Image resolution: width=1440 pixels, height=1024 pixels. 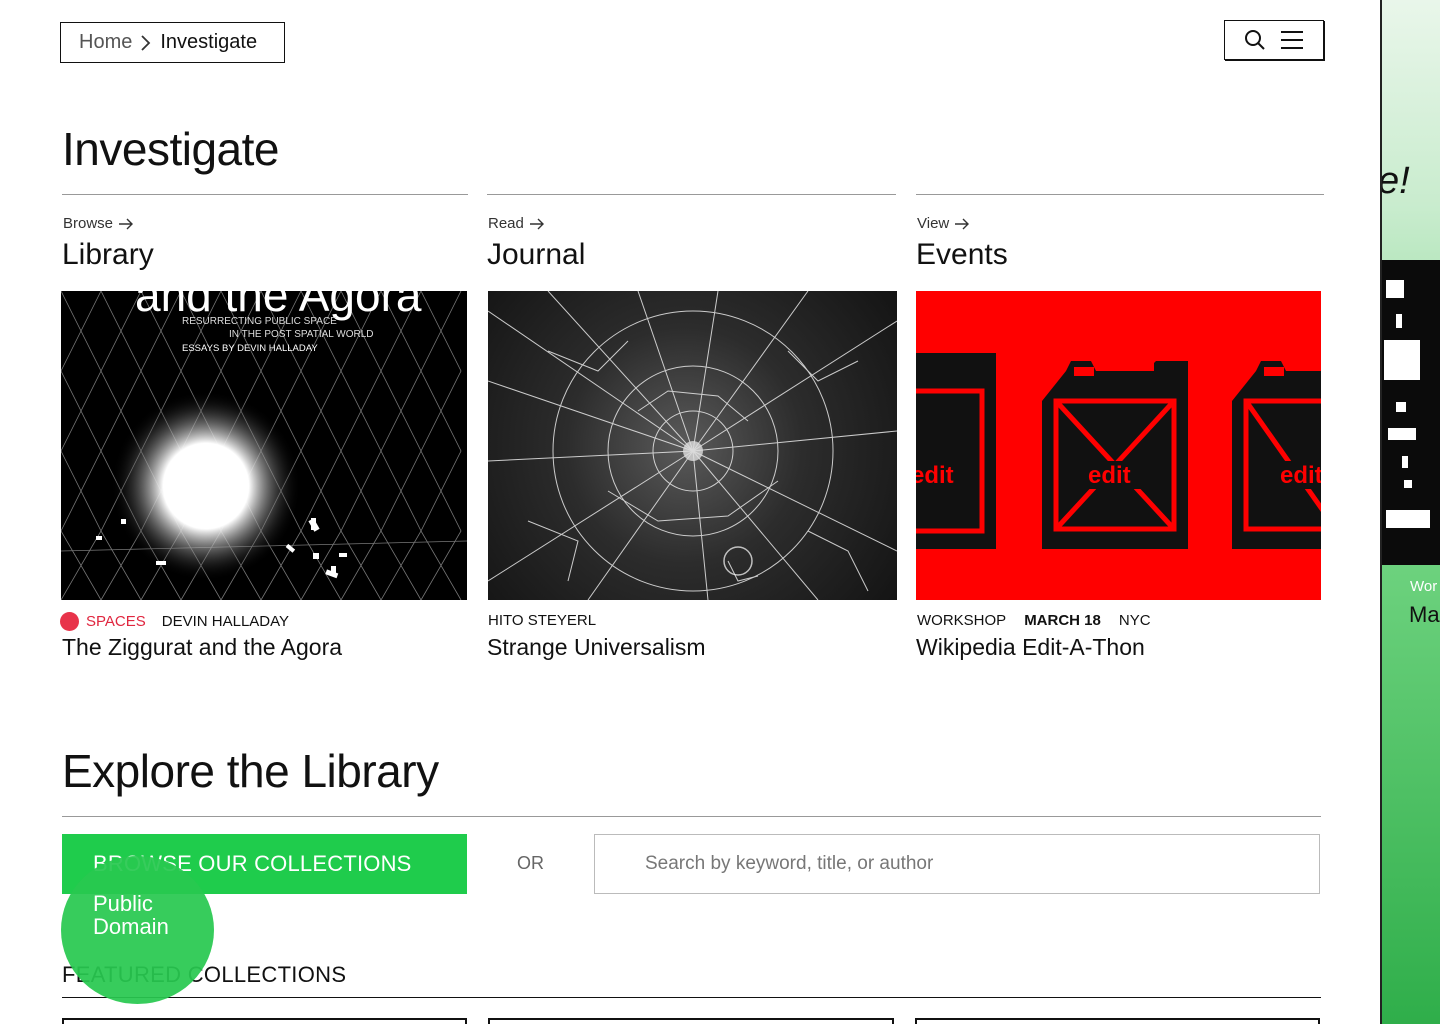 What do you see at coordinates (957, 864) in the screenshot?
I see `library-search-input` at bounding box center [957, 864].